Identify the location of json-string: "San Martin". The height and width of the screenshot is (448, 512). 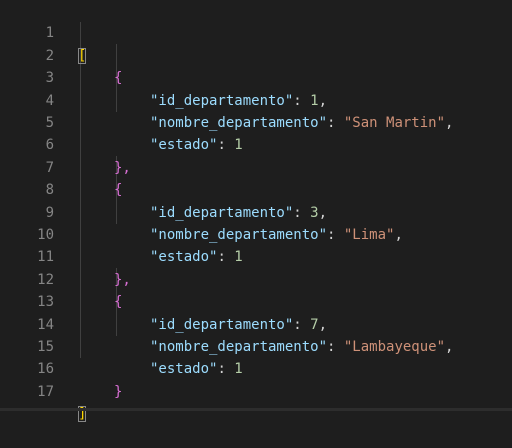
(394, 123).